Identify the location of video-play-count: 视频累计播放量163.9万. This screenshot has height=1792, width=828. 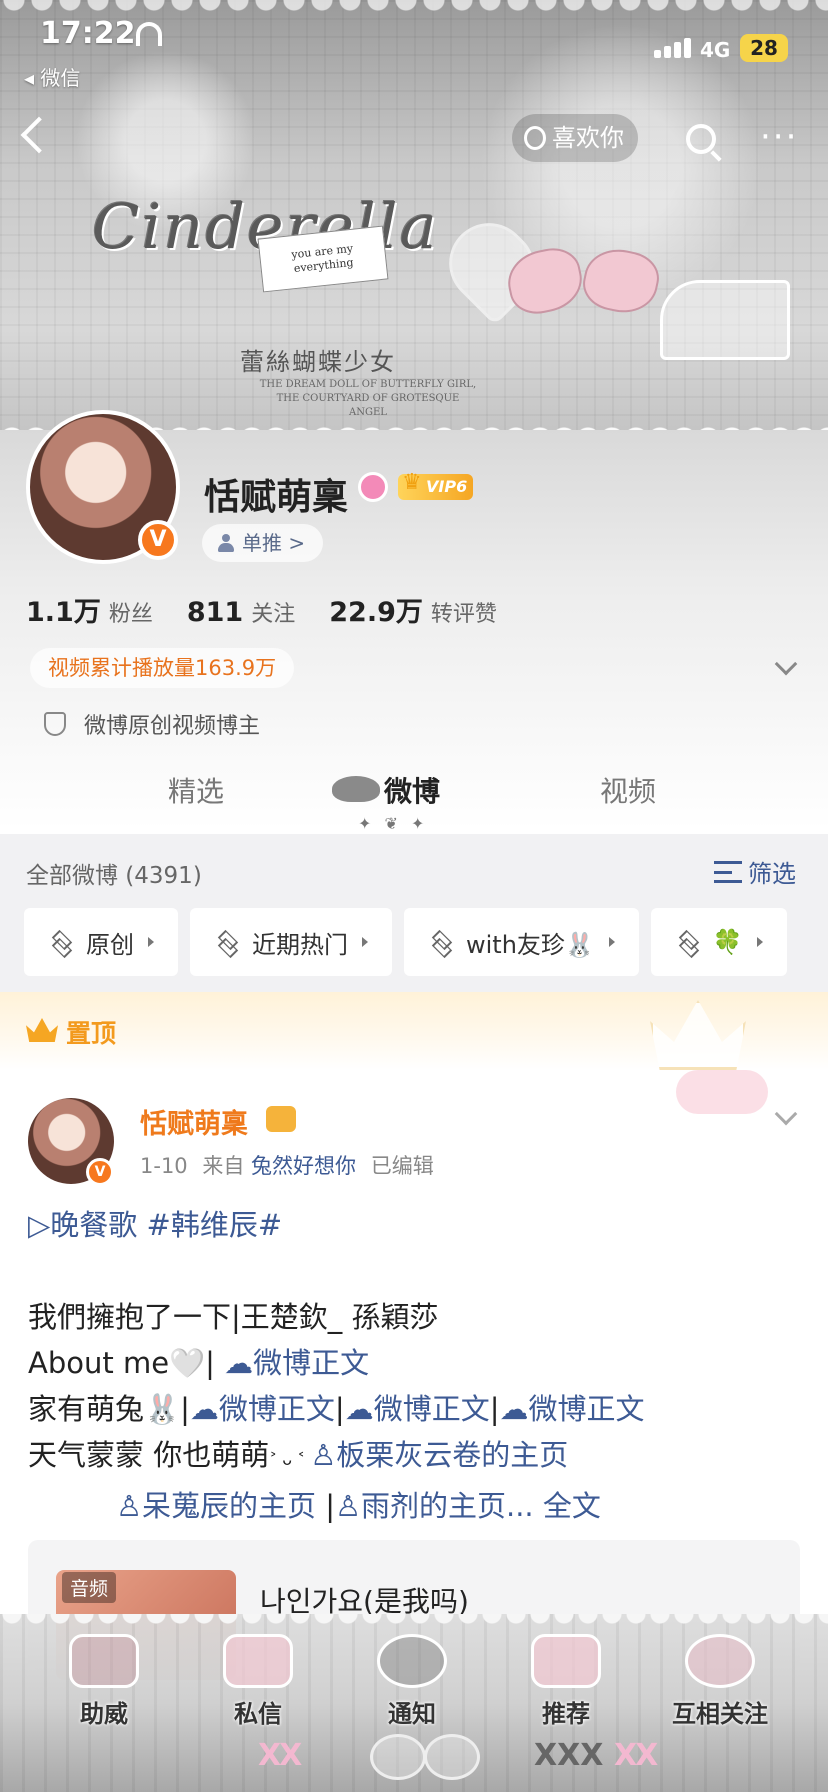
(162, 668).